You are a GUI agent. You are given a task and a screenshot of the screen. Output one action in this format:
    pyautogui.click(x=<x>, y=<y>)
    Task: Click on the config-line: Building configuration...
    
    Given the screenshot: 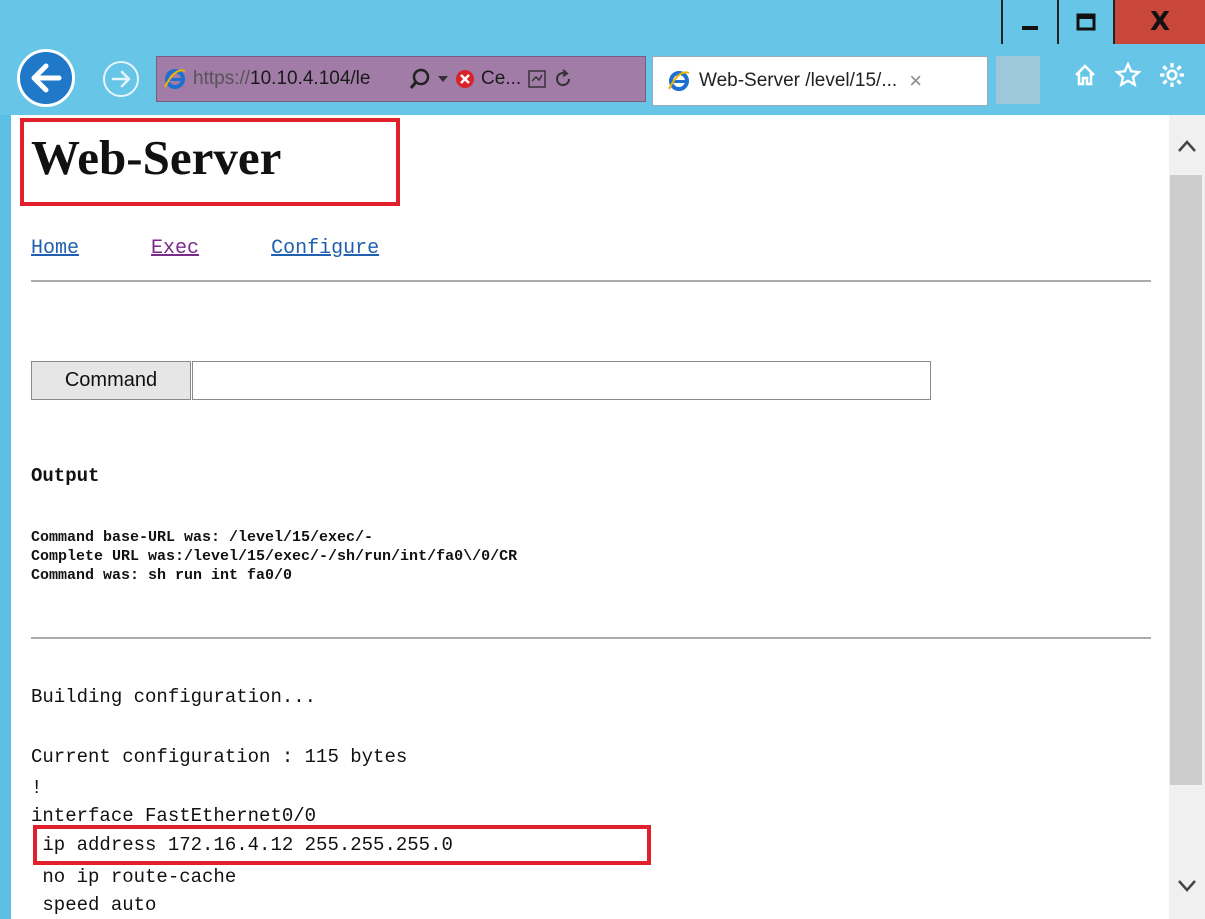 What is the action you would take?
    pyautogui.click(x=174, y=697)
    